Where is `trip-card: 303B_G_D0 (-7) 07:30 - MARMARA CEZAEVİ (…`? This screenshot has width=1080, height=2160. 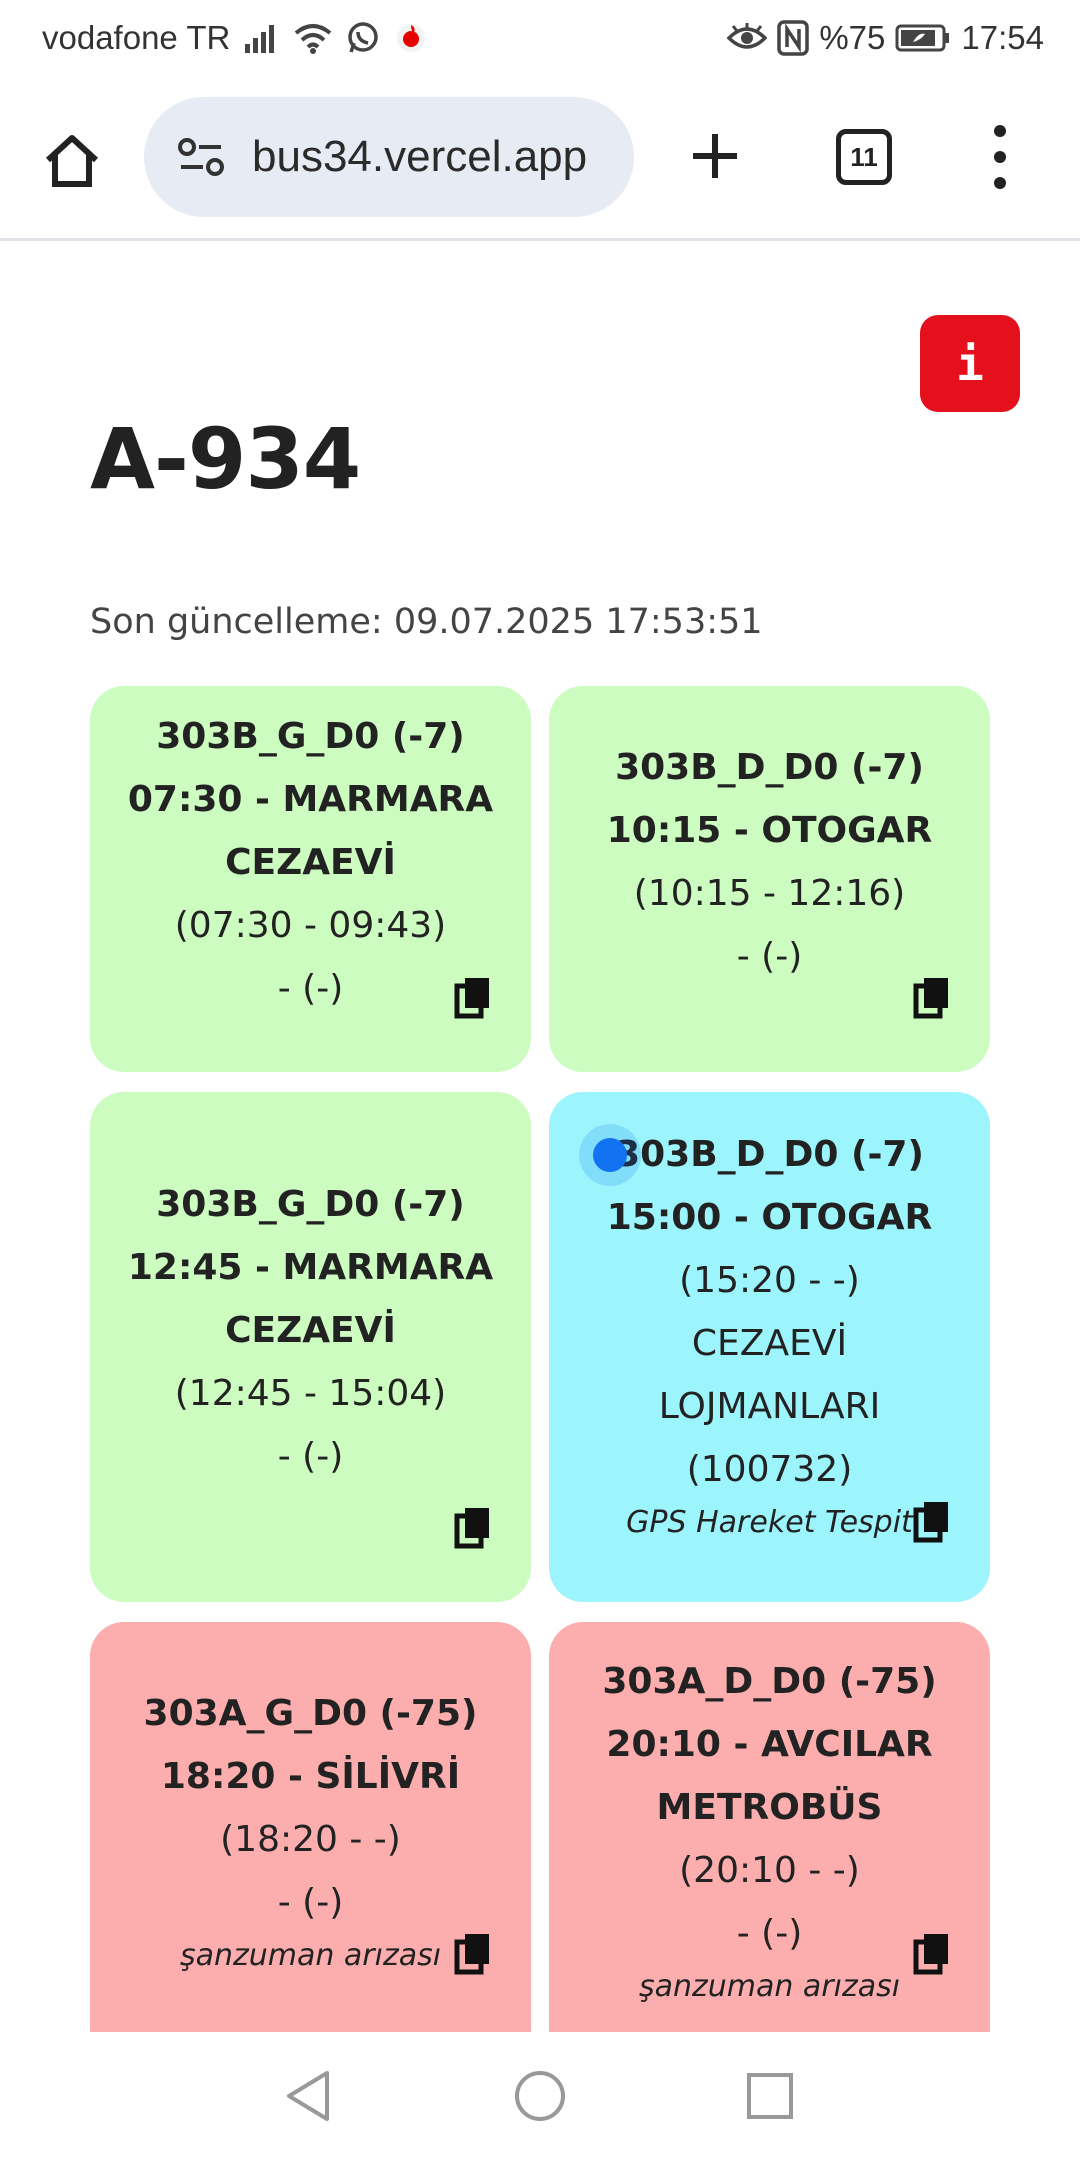 trip-card: 303B_G_D0 (-7) 07:30 - MARMARA CEZAEVİ (… is located at coordinates (310, 879).